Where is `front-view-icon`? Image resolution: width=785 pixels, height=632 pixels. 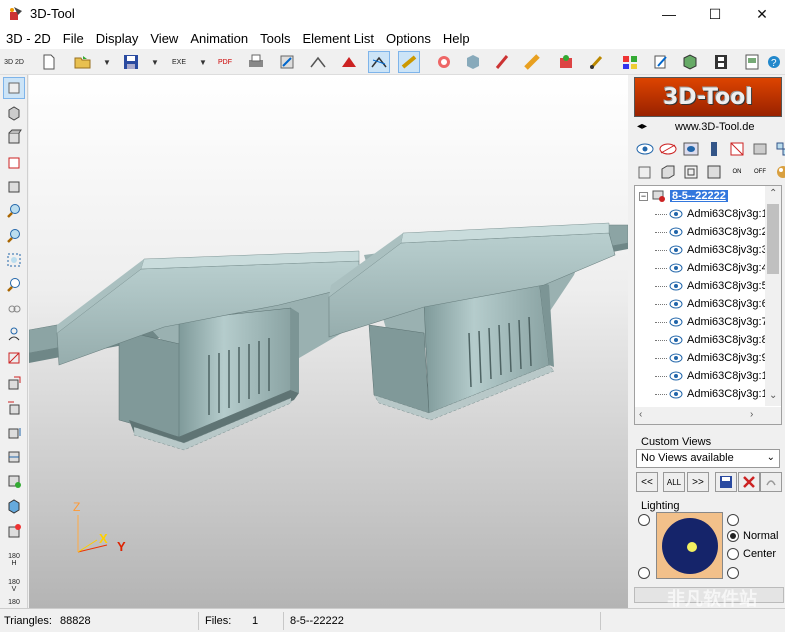
front-view-icon is located at coordinates (14, 137).